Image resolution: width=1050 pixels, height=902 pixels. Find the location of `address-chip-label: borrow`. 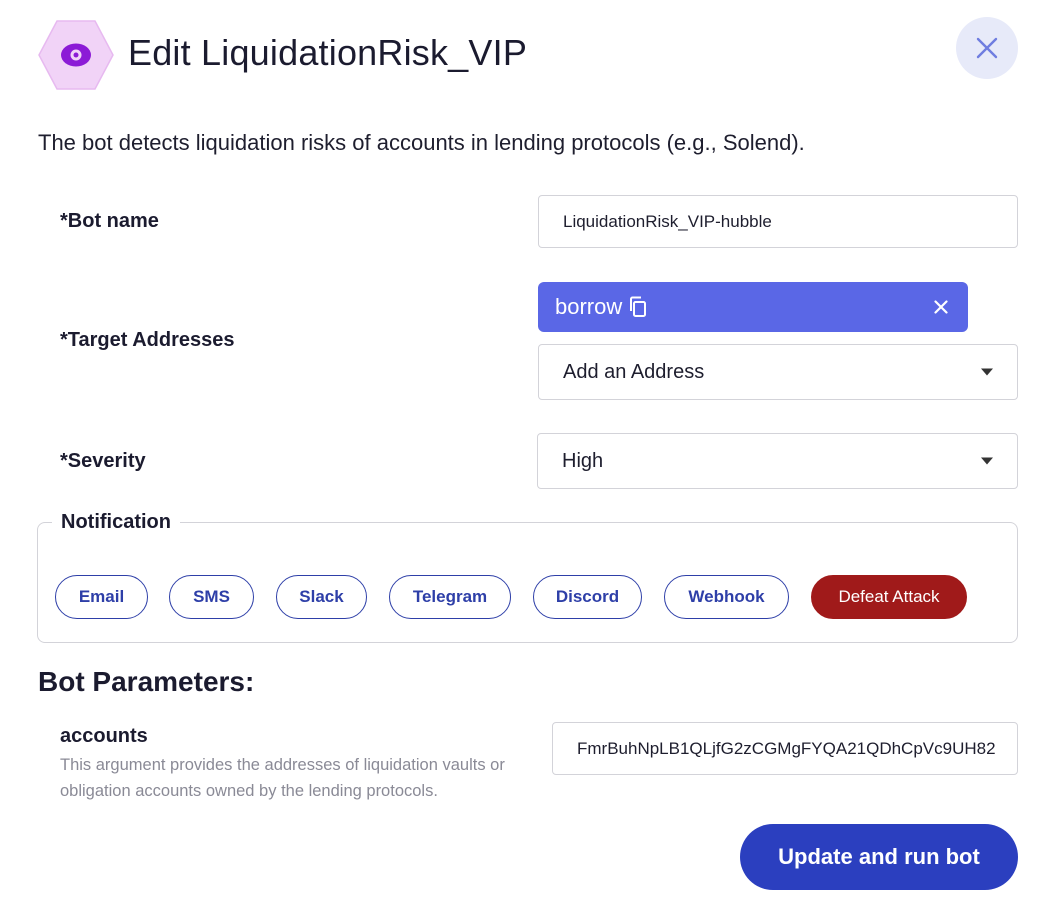

address-chip-label: borrow is located at coordinates (589, 306).